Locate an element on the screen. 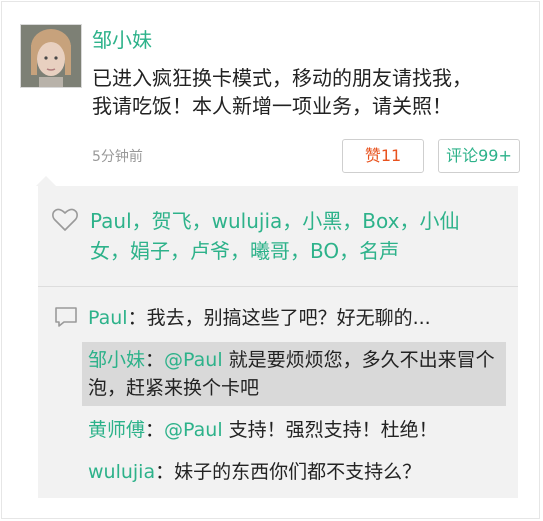 This screenshot has height=521, width=543. panel-caret is located at coordinates (46, 181).